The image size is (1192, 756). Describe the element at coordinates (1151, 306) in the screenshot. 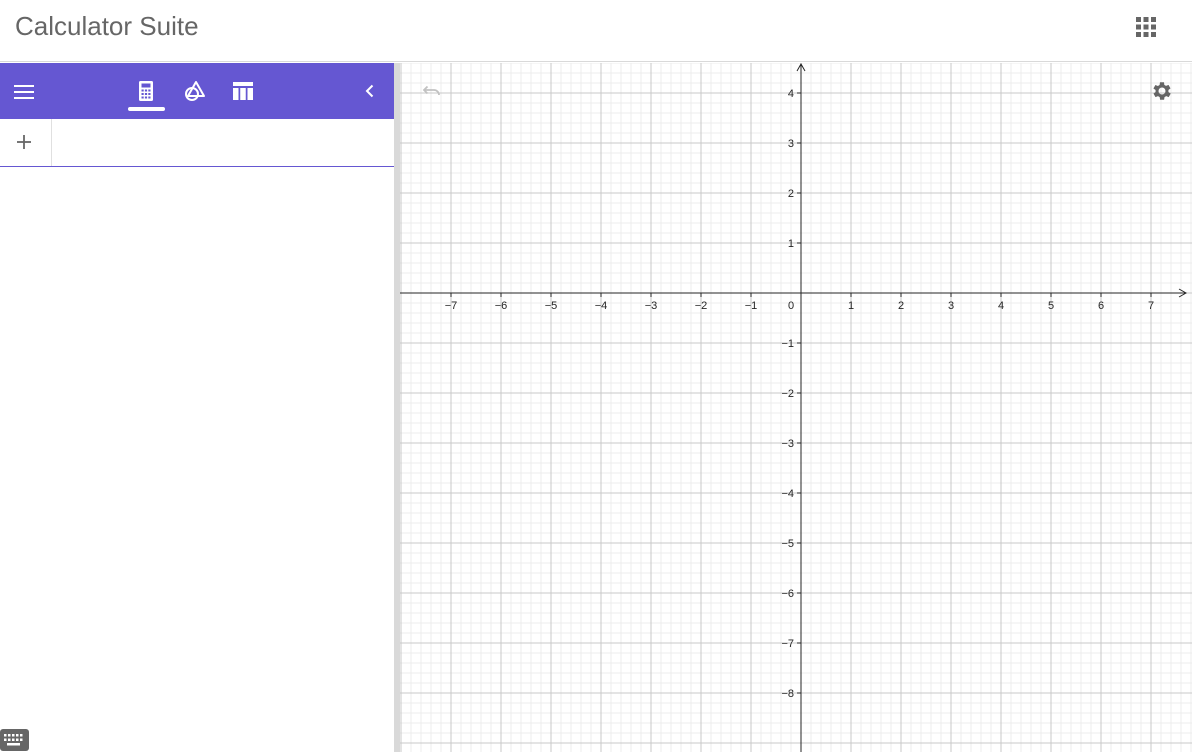

I see `x-tick-label: 7` at that location.